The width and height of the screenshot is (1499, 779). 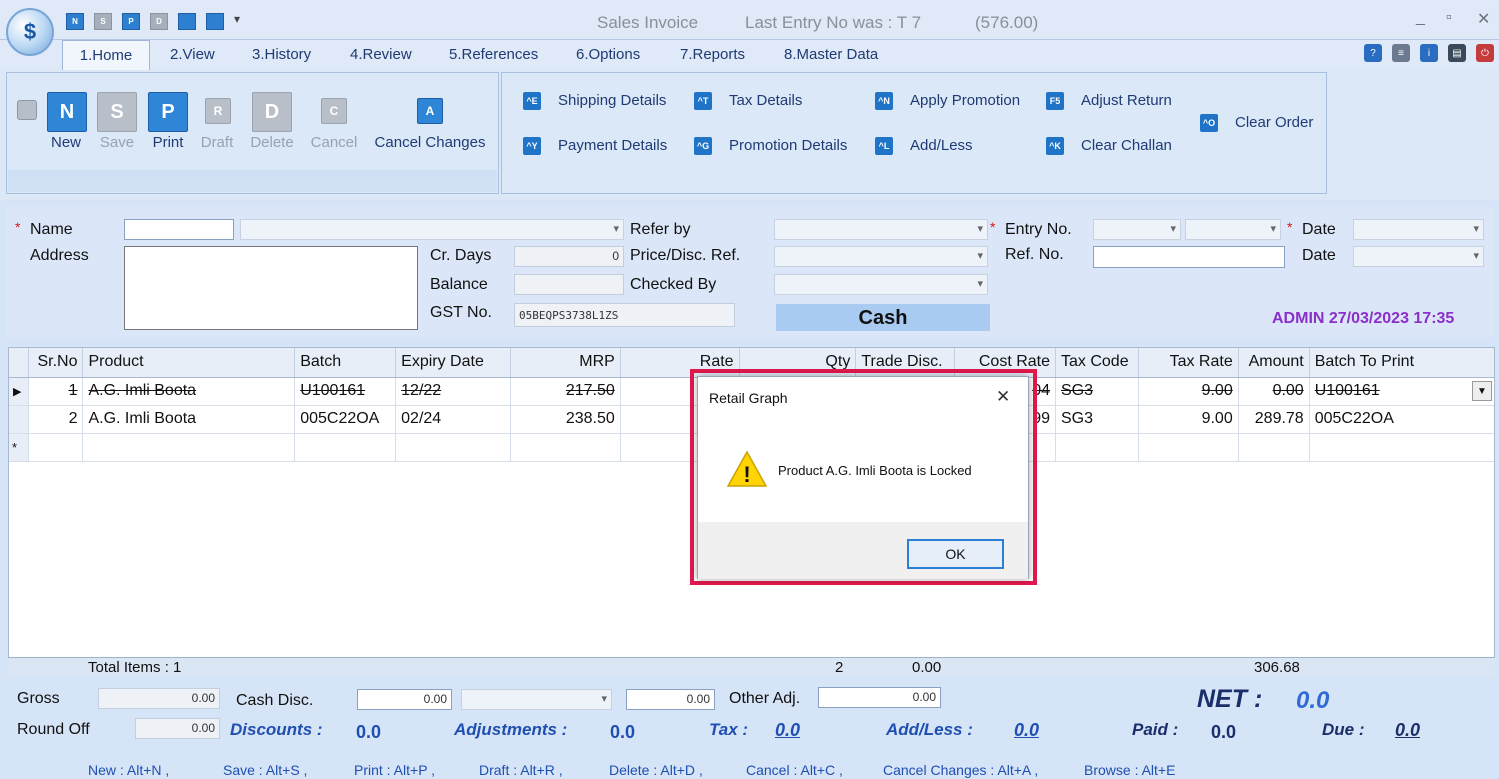 I want to click on exit-icon: ⏻, so click(x=1485, y=53).